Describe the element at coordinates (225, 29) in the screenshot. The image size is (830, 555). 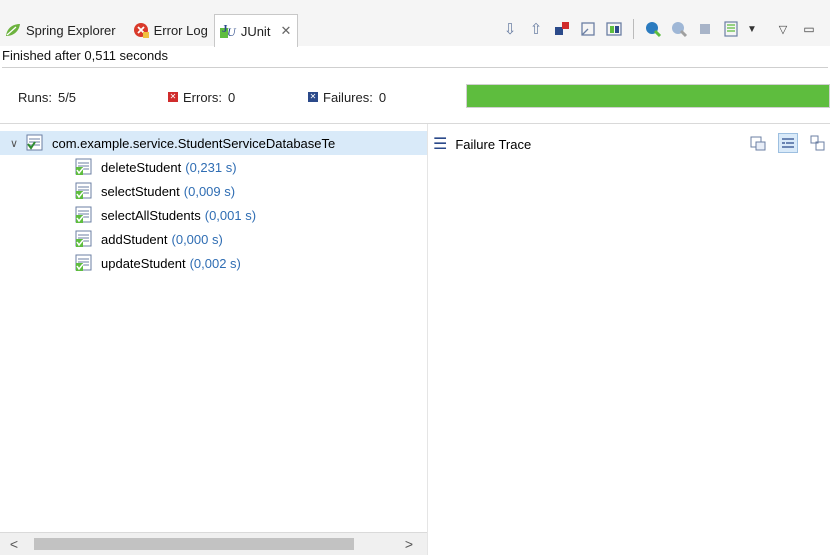
I see `svg-text: J` at that location.